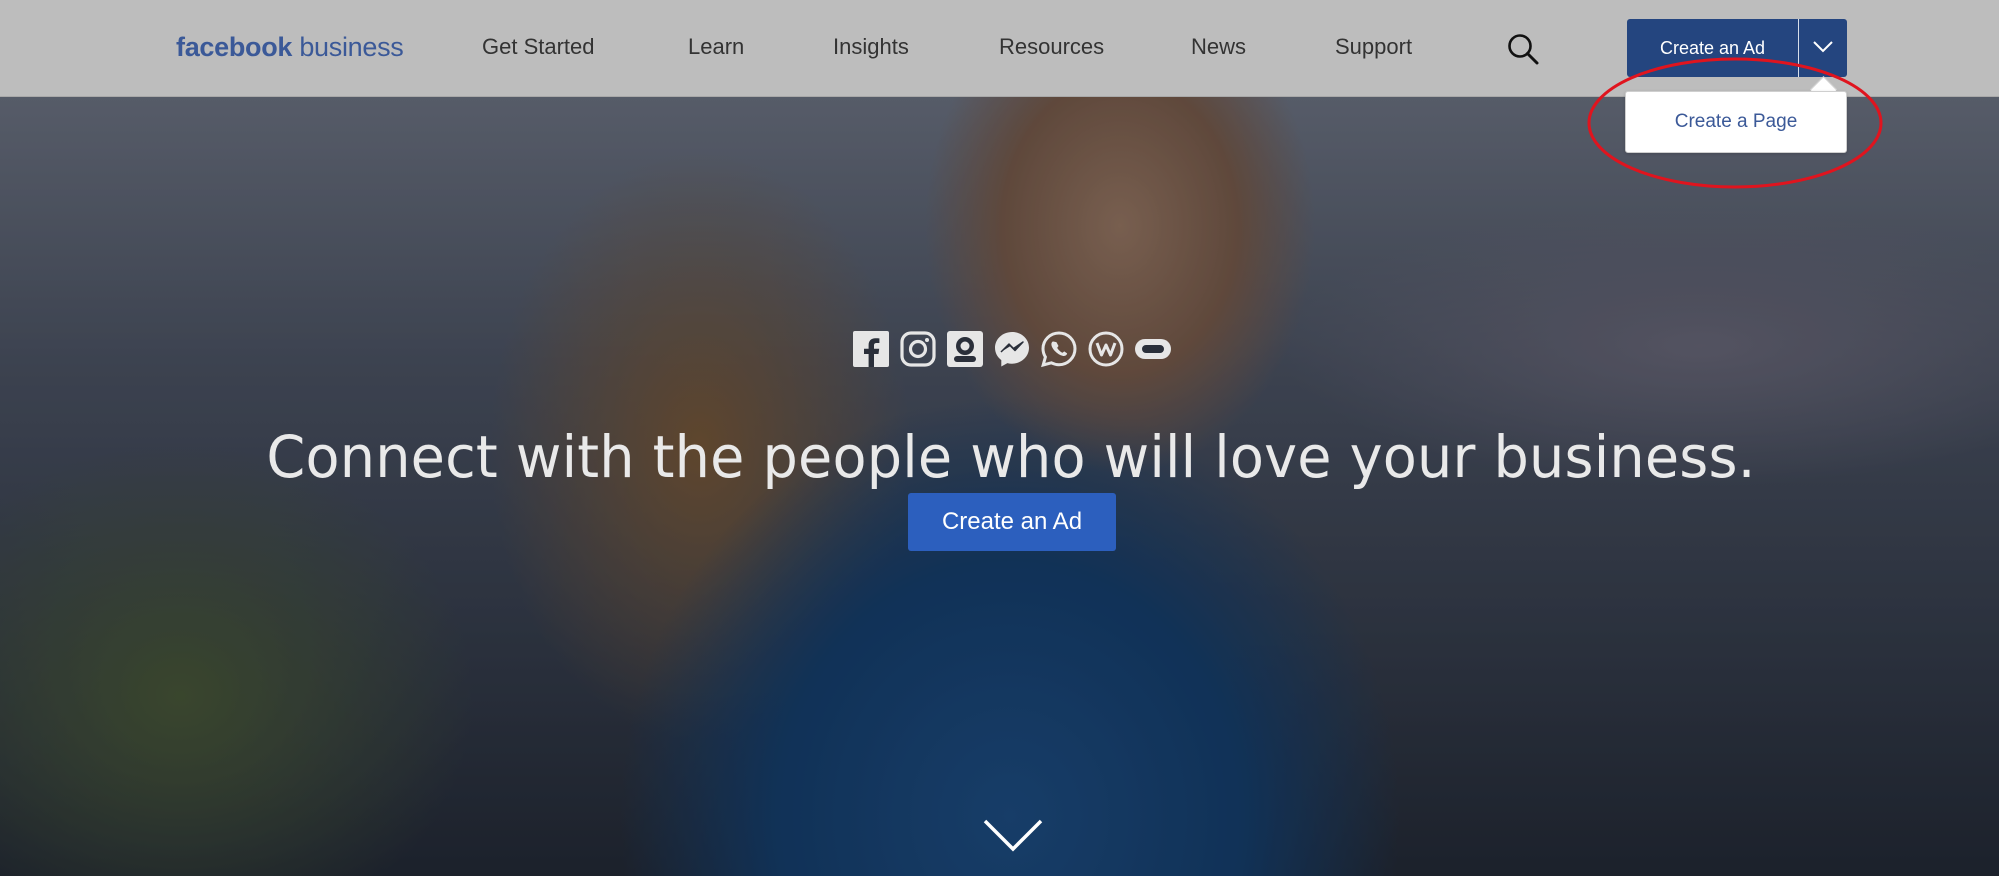 The height and width of the screenshot is (876, 1999). Describe the element at coordinates (918, 349) in the screenshot. I see `instagram-icon` at that location.